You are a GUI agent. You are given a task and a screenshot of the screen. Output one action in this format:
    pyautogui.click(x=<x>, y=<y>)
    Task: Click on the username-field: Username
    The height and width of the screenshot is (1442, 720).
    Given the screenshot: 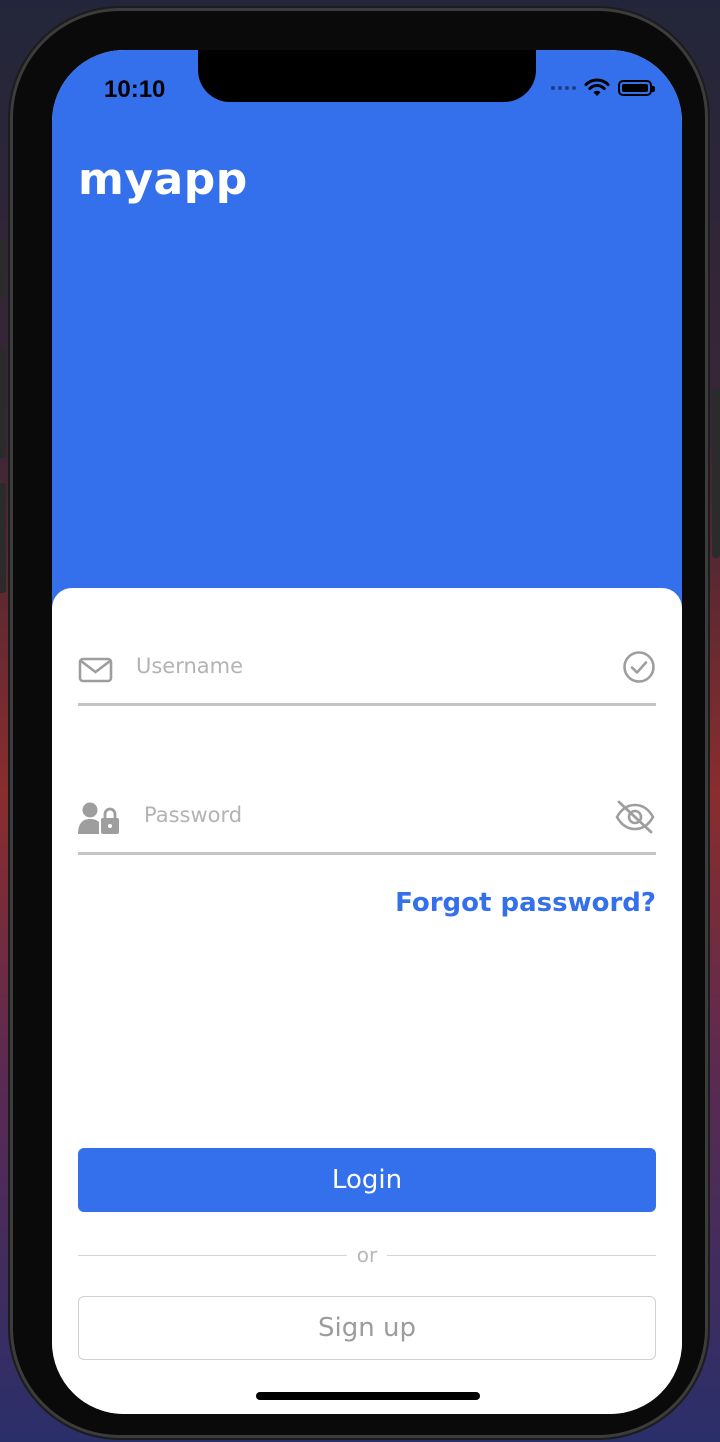 What is the action you would take?
    pyautogui.click(x=367, y=674)
    